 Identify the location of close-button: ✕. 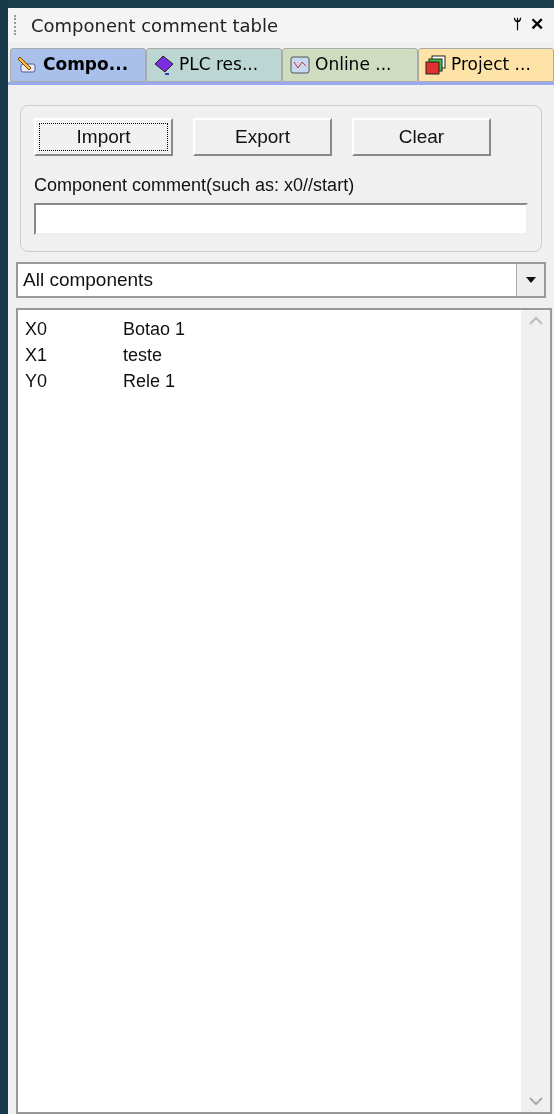
(537, 25).